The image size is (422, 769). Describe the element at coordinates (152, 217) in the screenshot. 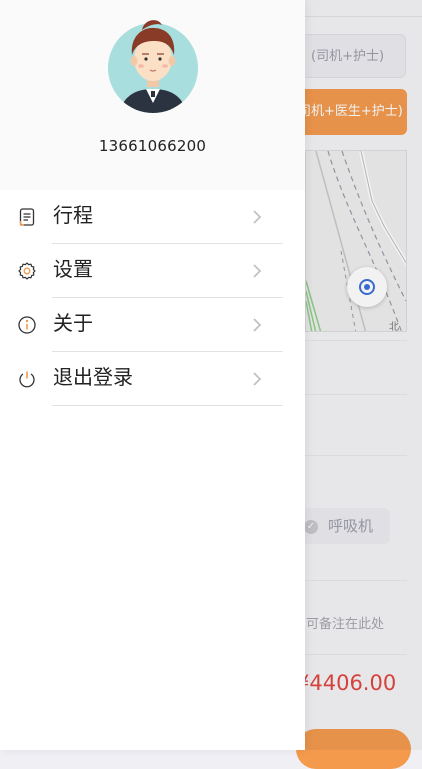

I see `menu-item-trips: 行程` at that location.